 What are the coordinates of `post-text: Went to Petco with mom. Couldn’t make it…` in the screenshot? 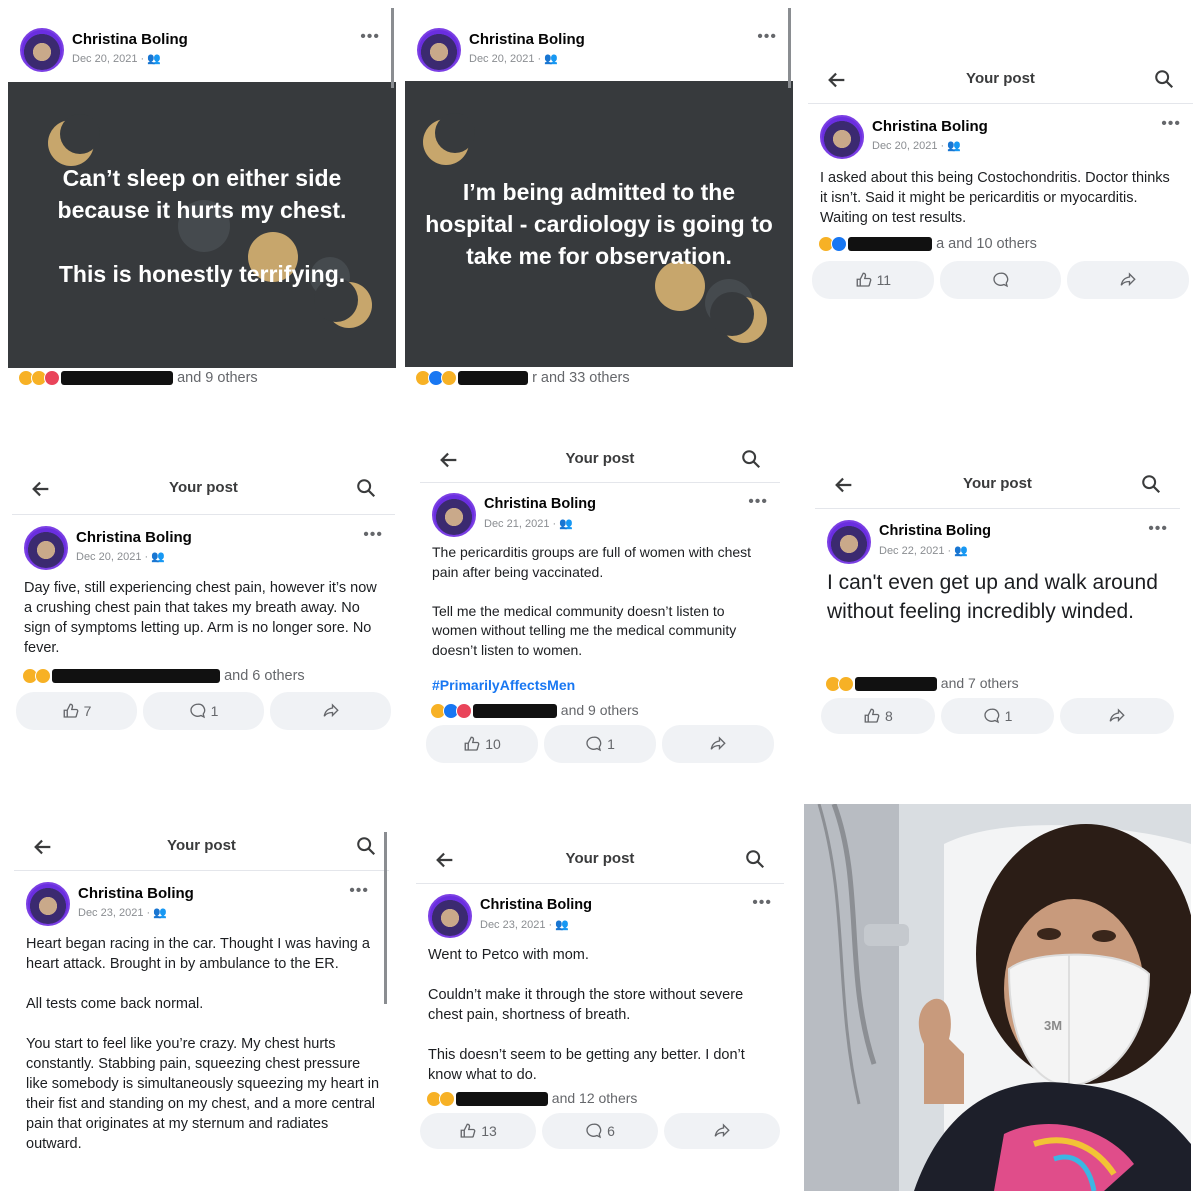 It's located at (586, 1015).